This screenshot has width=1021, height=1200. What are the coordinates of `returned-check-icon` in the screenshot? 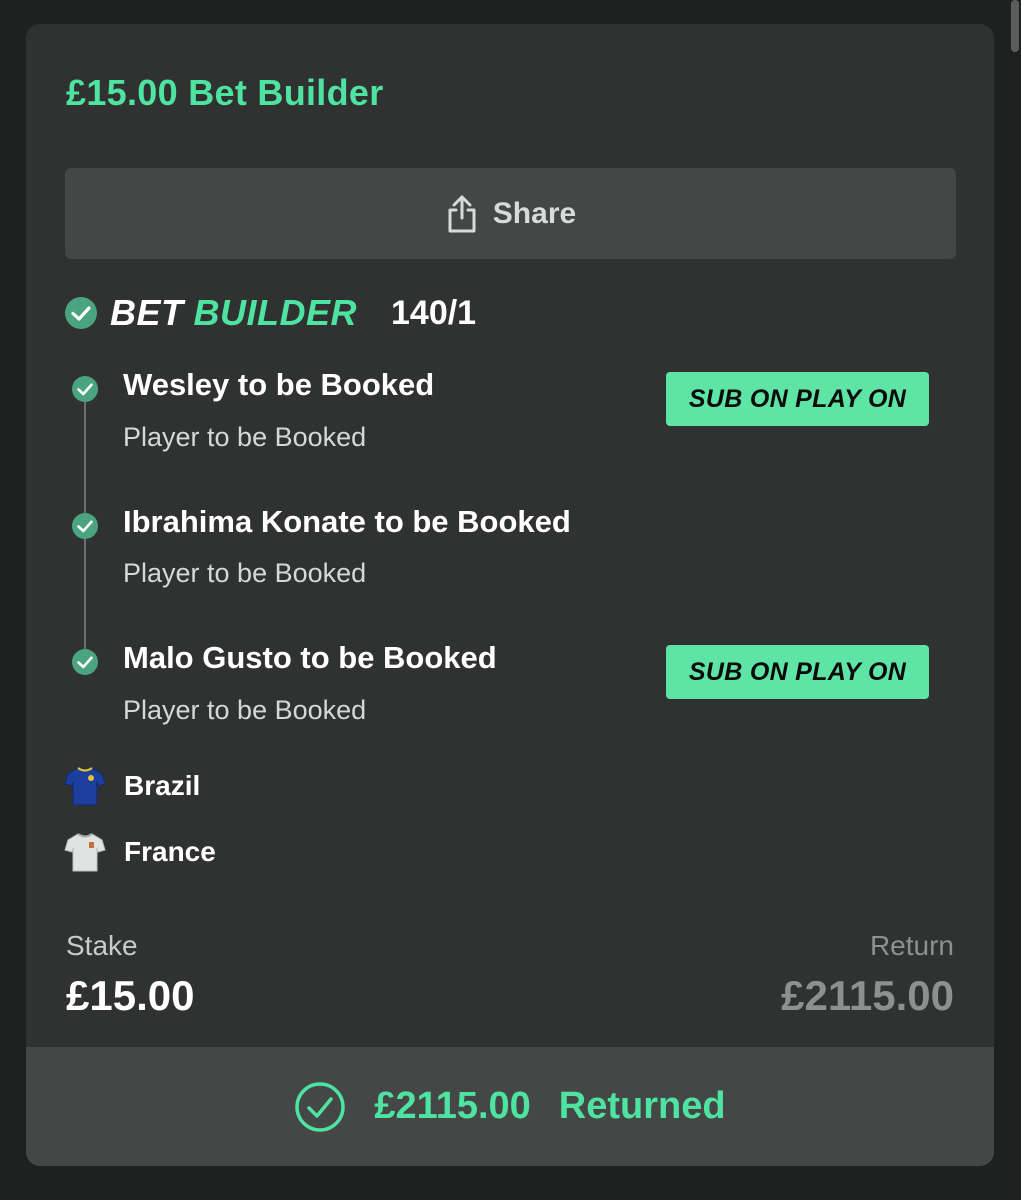 It's located at (320, 1106).